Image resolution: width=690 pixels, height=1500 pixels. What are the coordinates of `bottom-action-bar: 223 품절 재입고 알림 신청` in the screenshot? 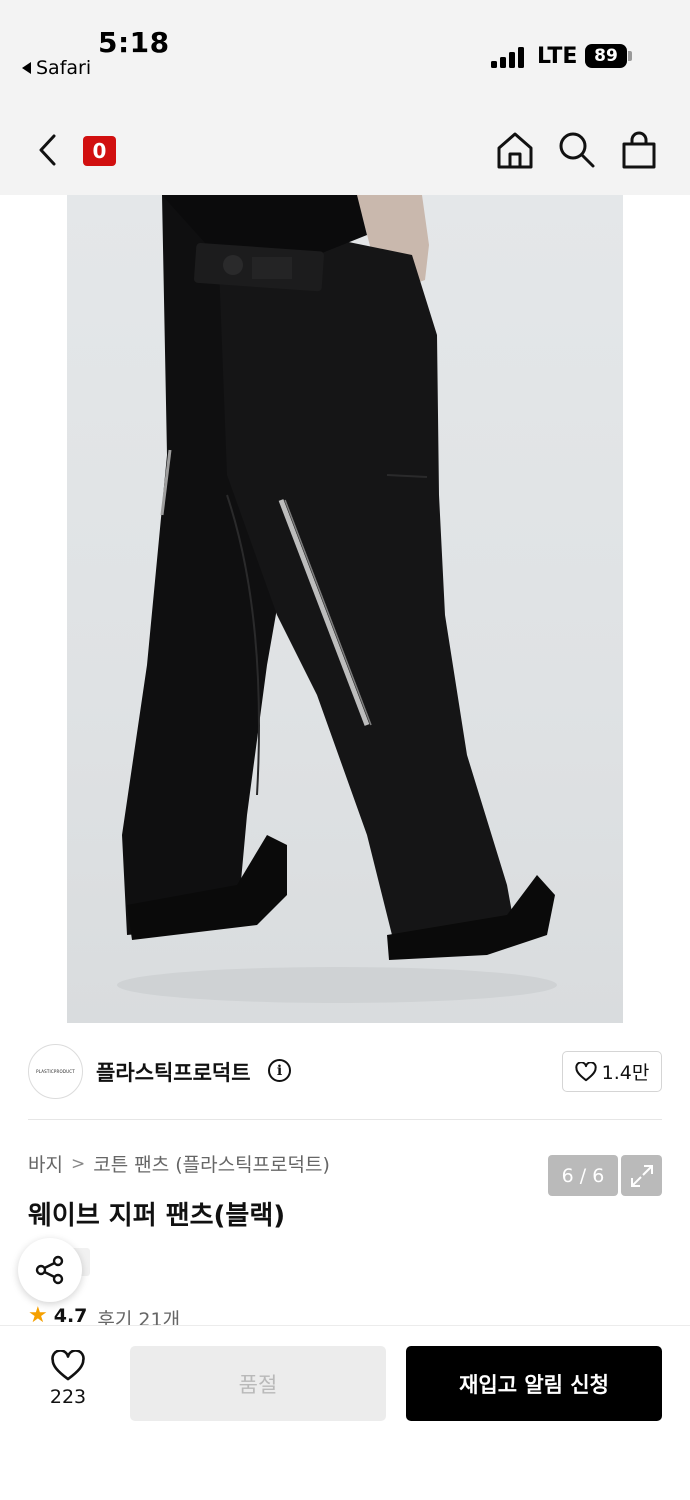 It's located at (345, 1412).